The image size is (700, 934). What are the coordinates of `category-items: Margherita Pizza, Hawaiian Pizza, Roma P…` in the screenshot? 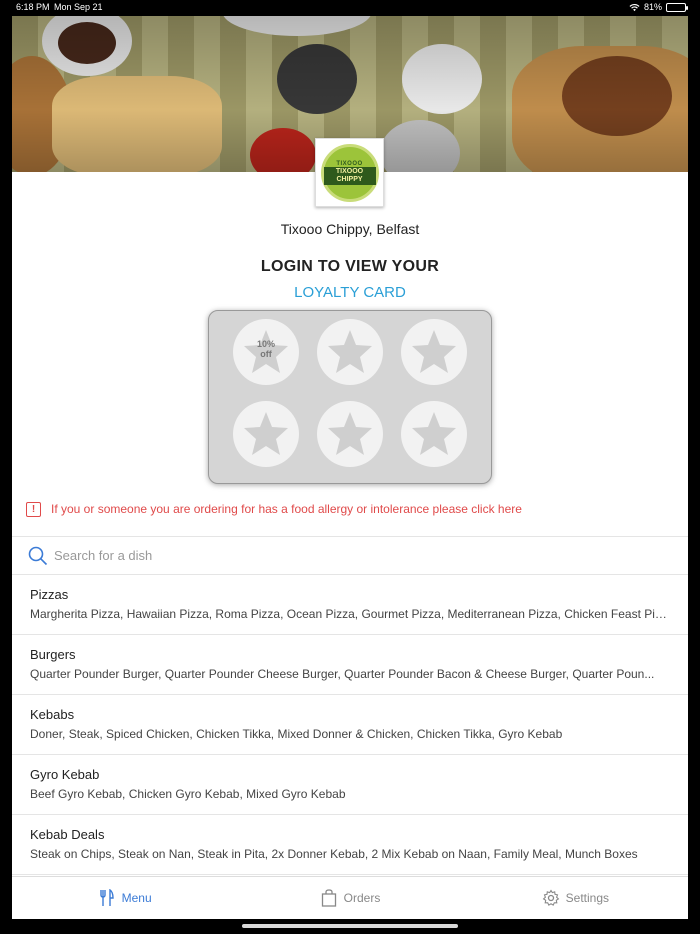 It's located at (350, 614).